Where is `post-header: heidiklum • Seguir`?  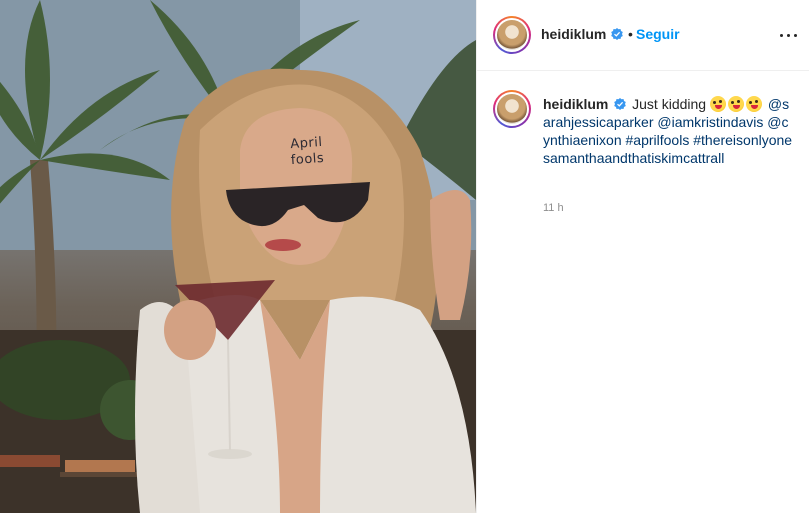 post-header: heidiklum • Seguir is located at coordinates (643, 35).